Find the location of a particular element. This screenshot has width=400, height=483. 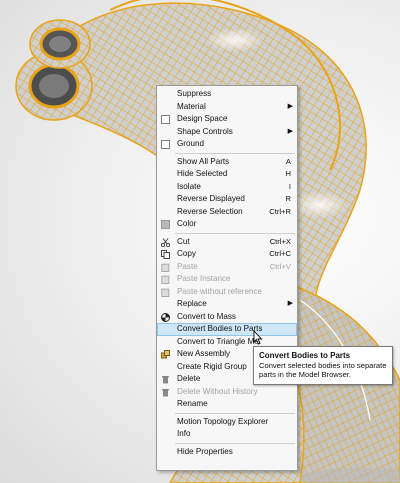

menu-item-label: Convert to Triangle Me is located at coordinates (218, 341).